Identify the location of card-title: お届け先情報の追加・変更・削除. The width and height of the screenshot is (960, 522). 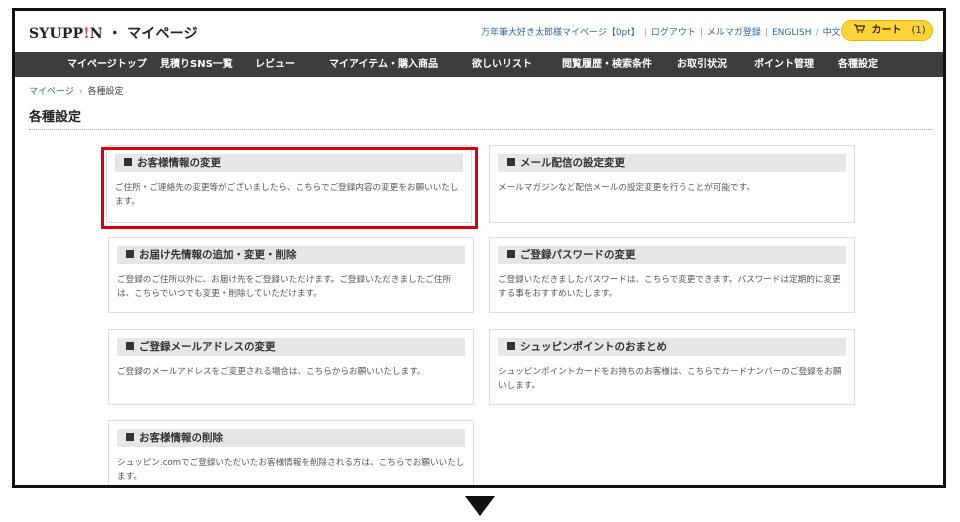
(218, 255).